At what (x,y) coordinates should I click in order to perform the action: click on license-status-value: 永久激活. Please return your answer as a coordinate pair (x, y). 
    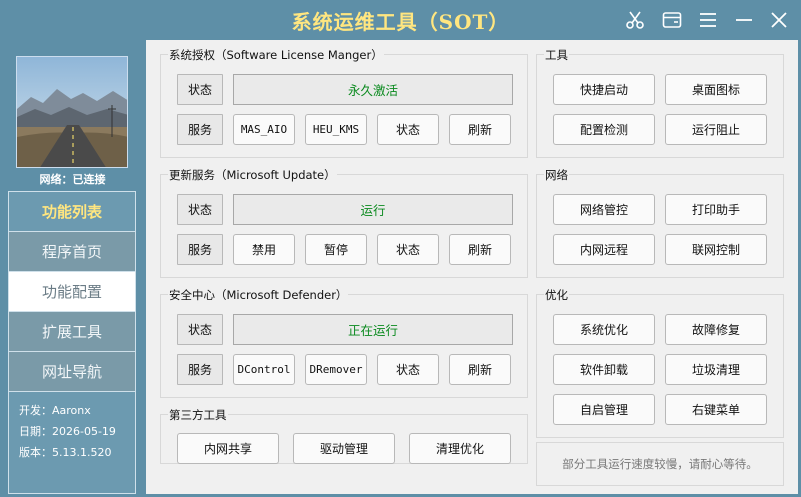
    Looking at the image, I should click on (373, 89).